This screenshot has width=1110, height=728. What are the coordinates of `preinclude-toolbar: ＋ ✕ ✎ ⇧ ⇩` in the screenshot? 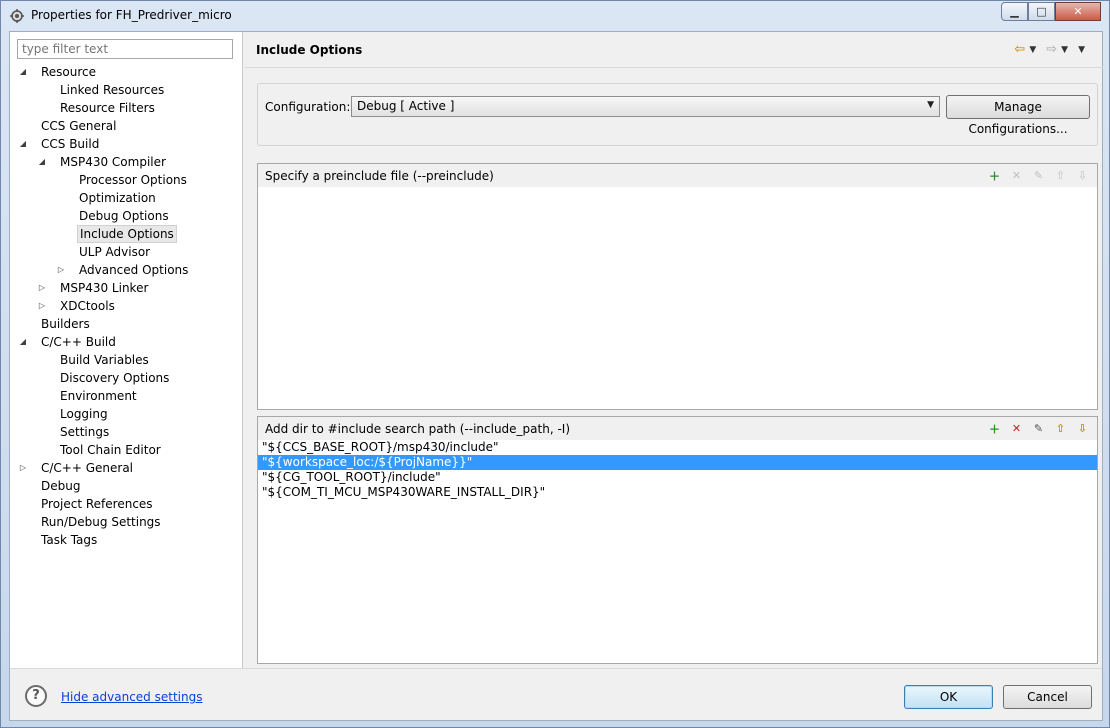 It's located at (1038, 175).